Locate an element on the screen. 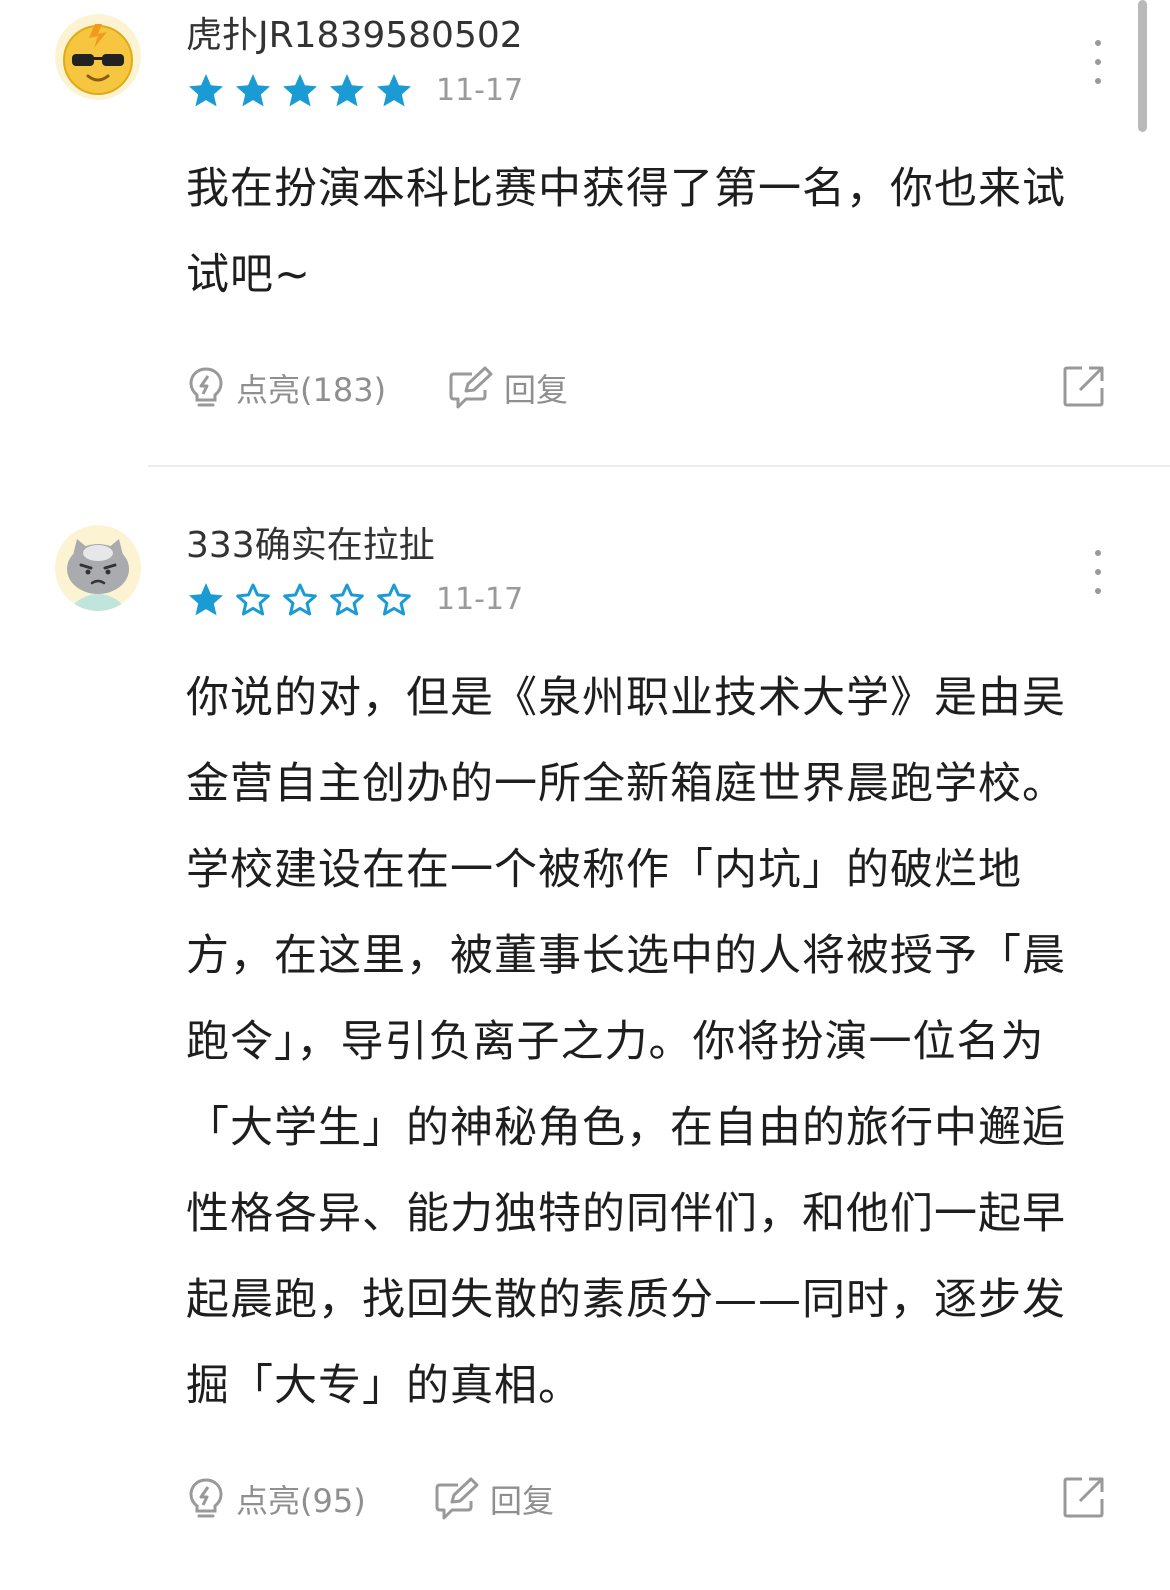 The width and height of the screenshot is (1170, 1590). light-button: 点亮(95) is located at coordinates (276, 1499).